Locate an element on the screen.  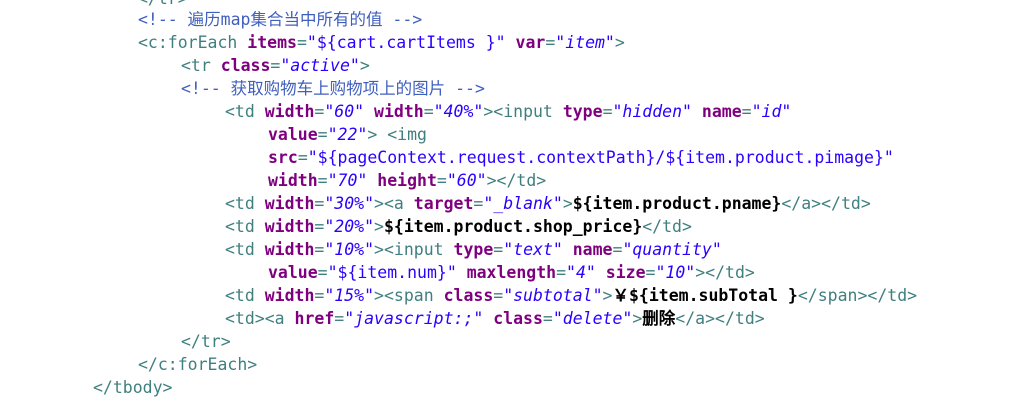
attr-value: "${item.num}" is located at coordinates (392, 272).